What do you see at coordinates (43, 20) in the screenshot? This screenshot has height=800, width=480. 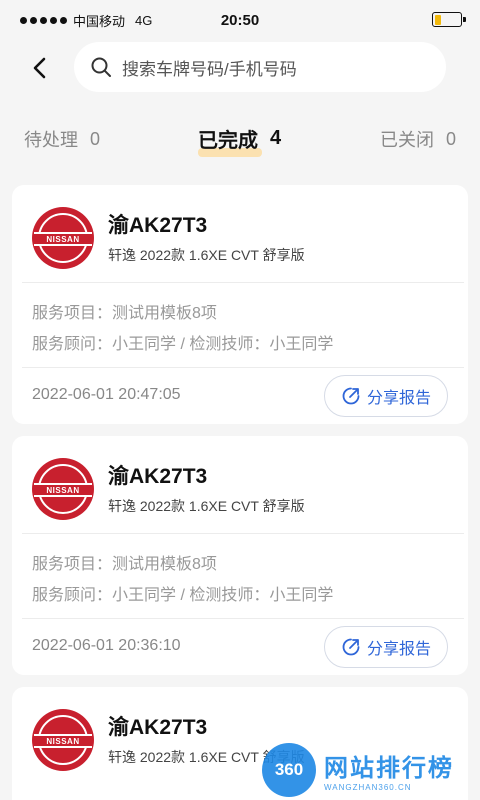 I see `signal-strength-icon` at bounding box center [43, 20].